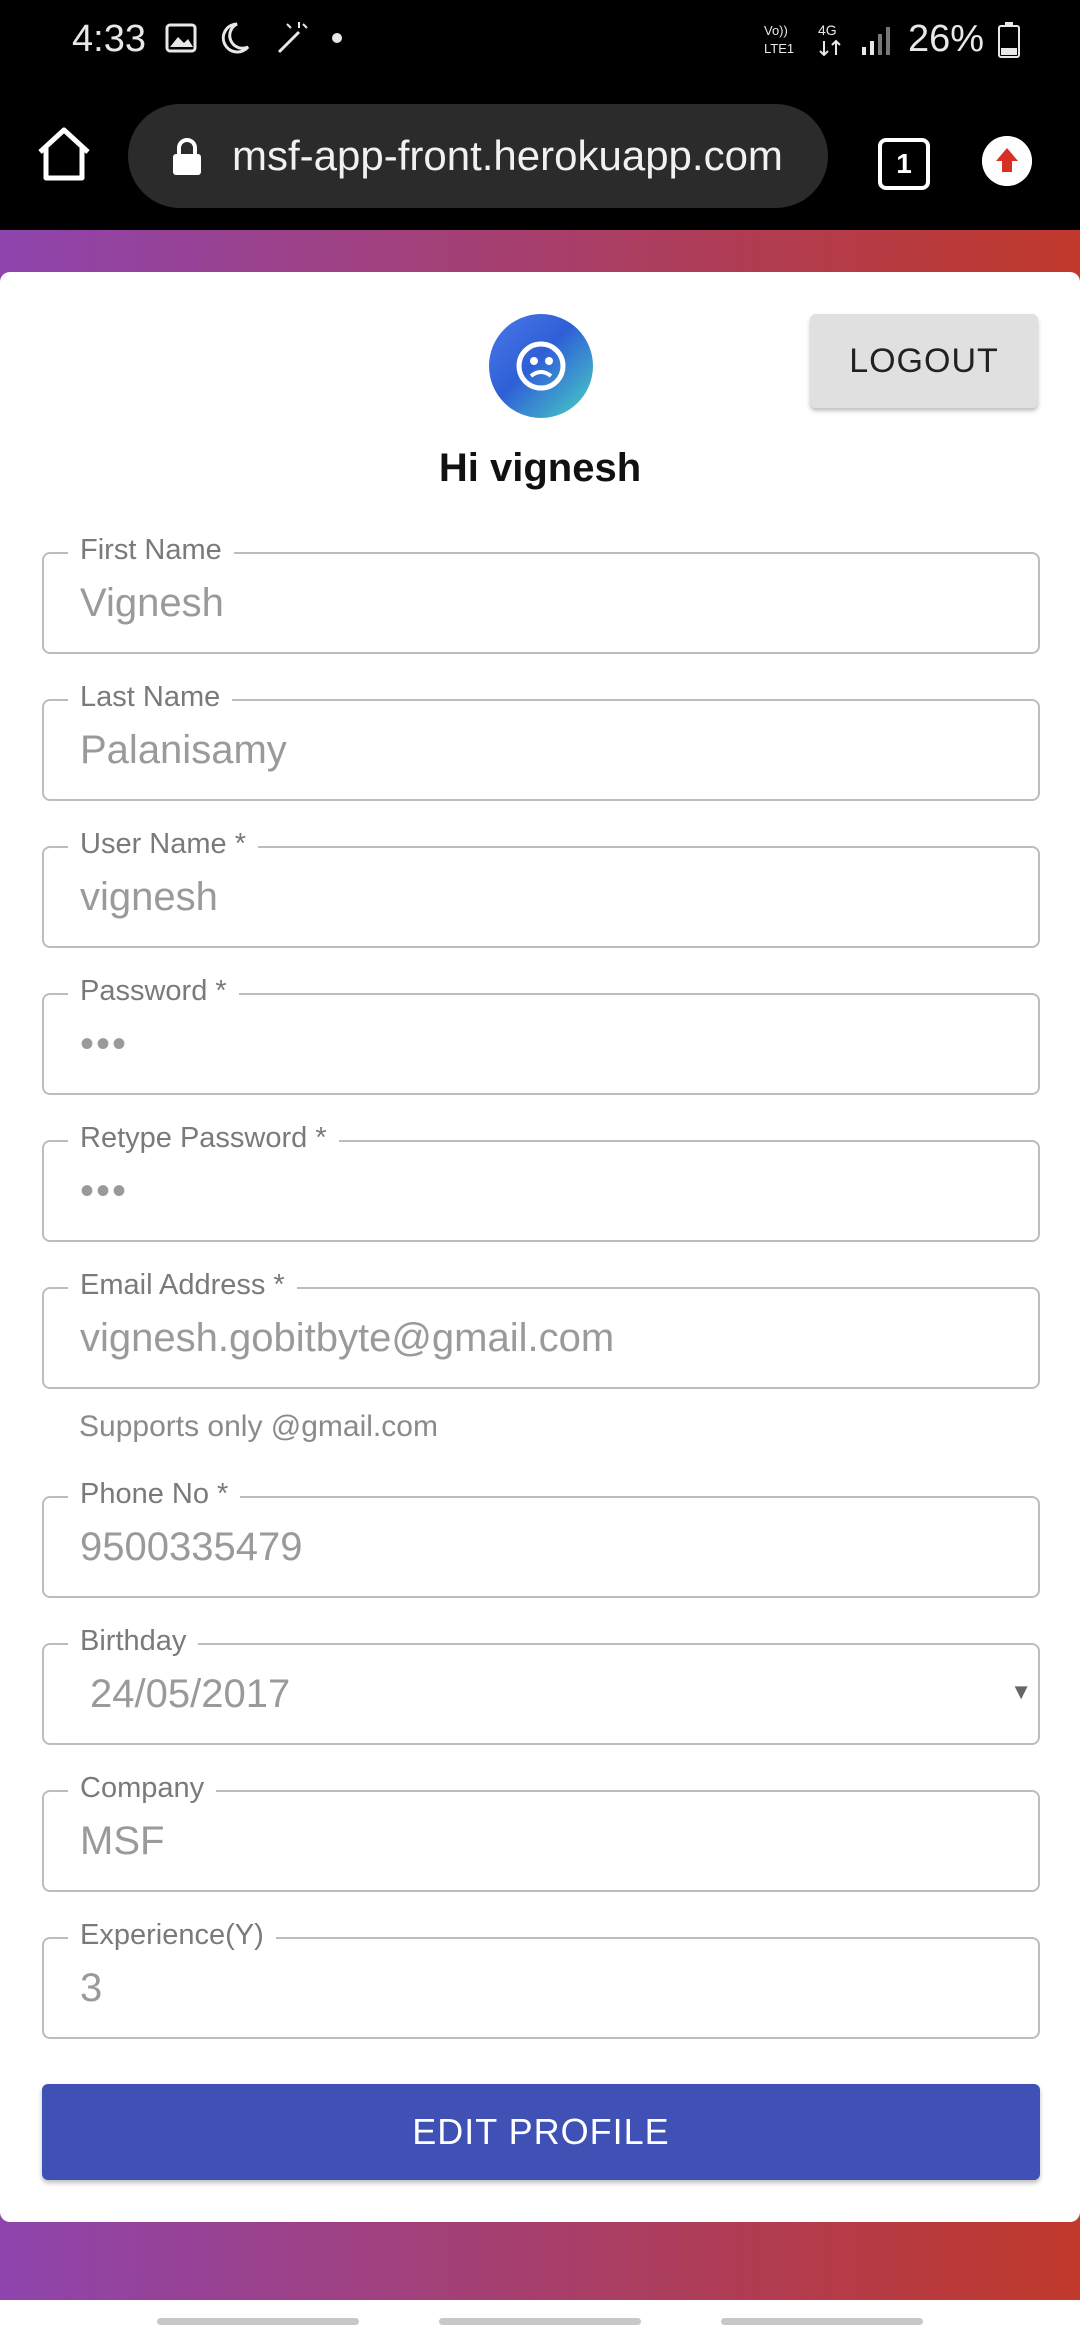  What do you see at coordinates (541, 1035) in the screenshot?
I see `password-field: Password * •••` at bounding box center [541, 1035].